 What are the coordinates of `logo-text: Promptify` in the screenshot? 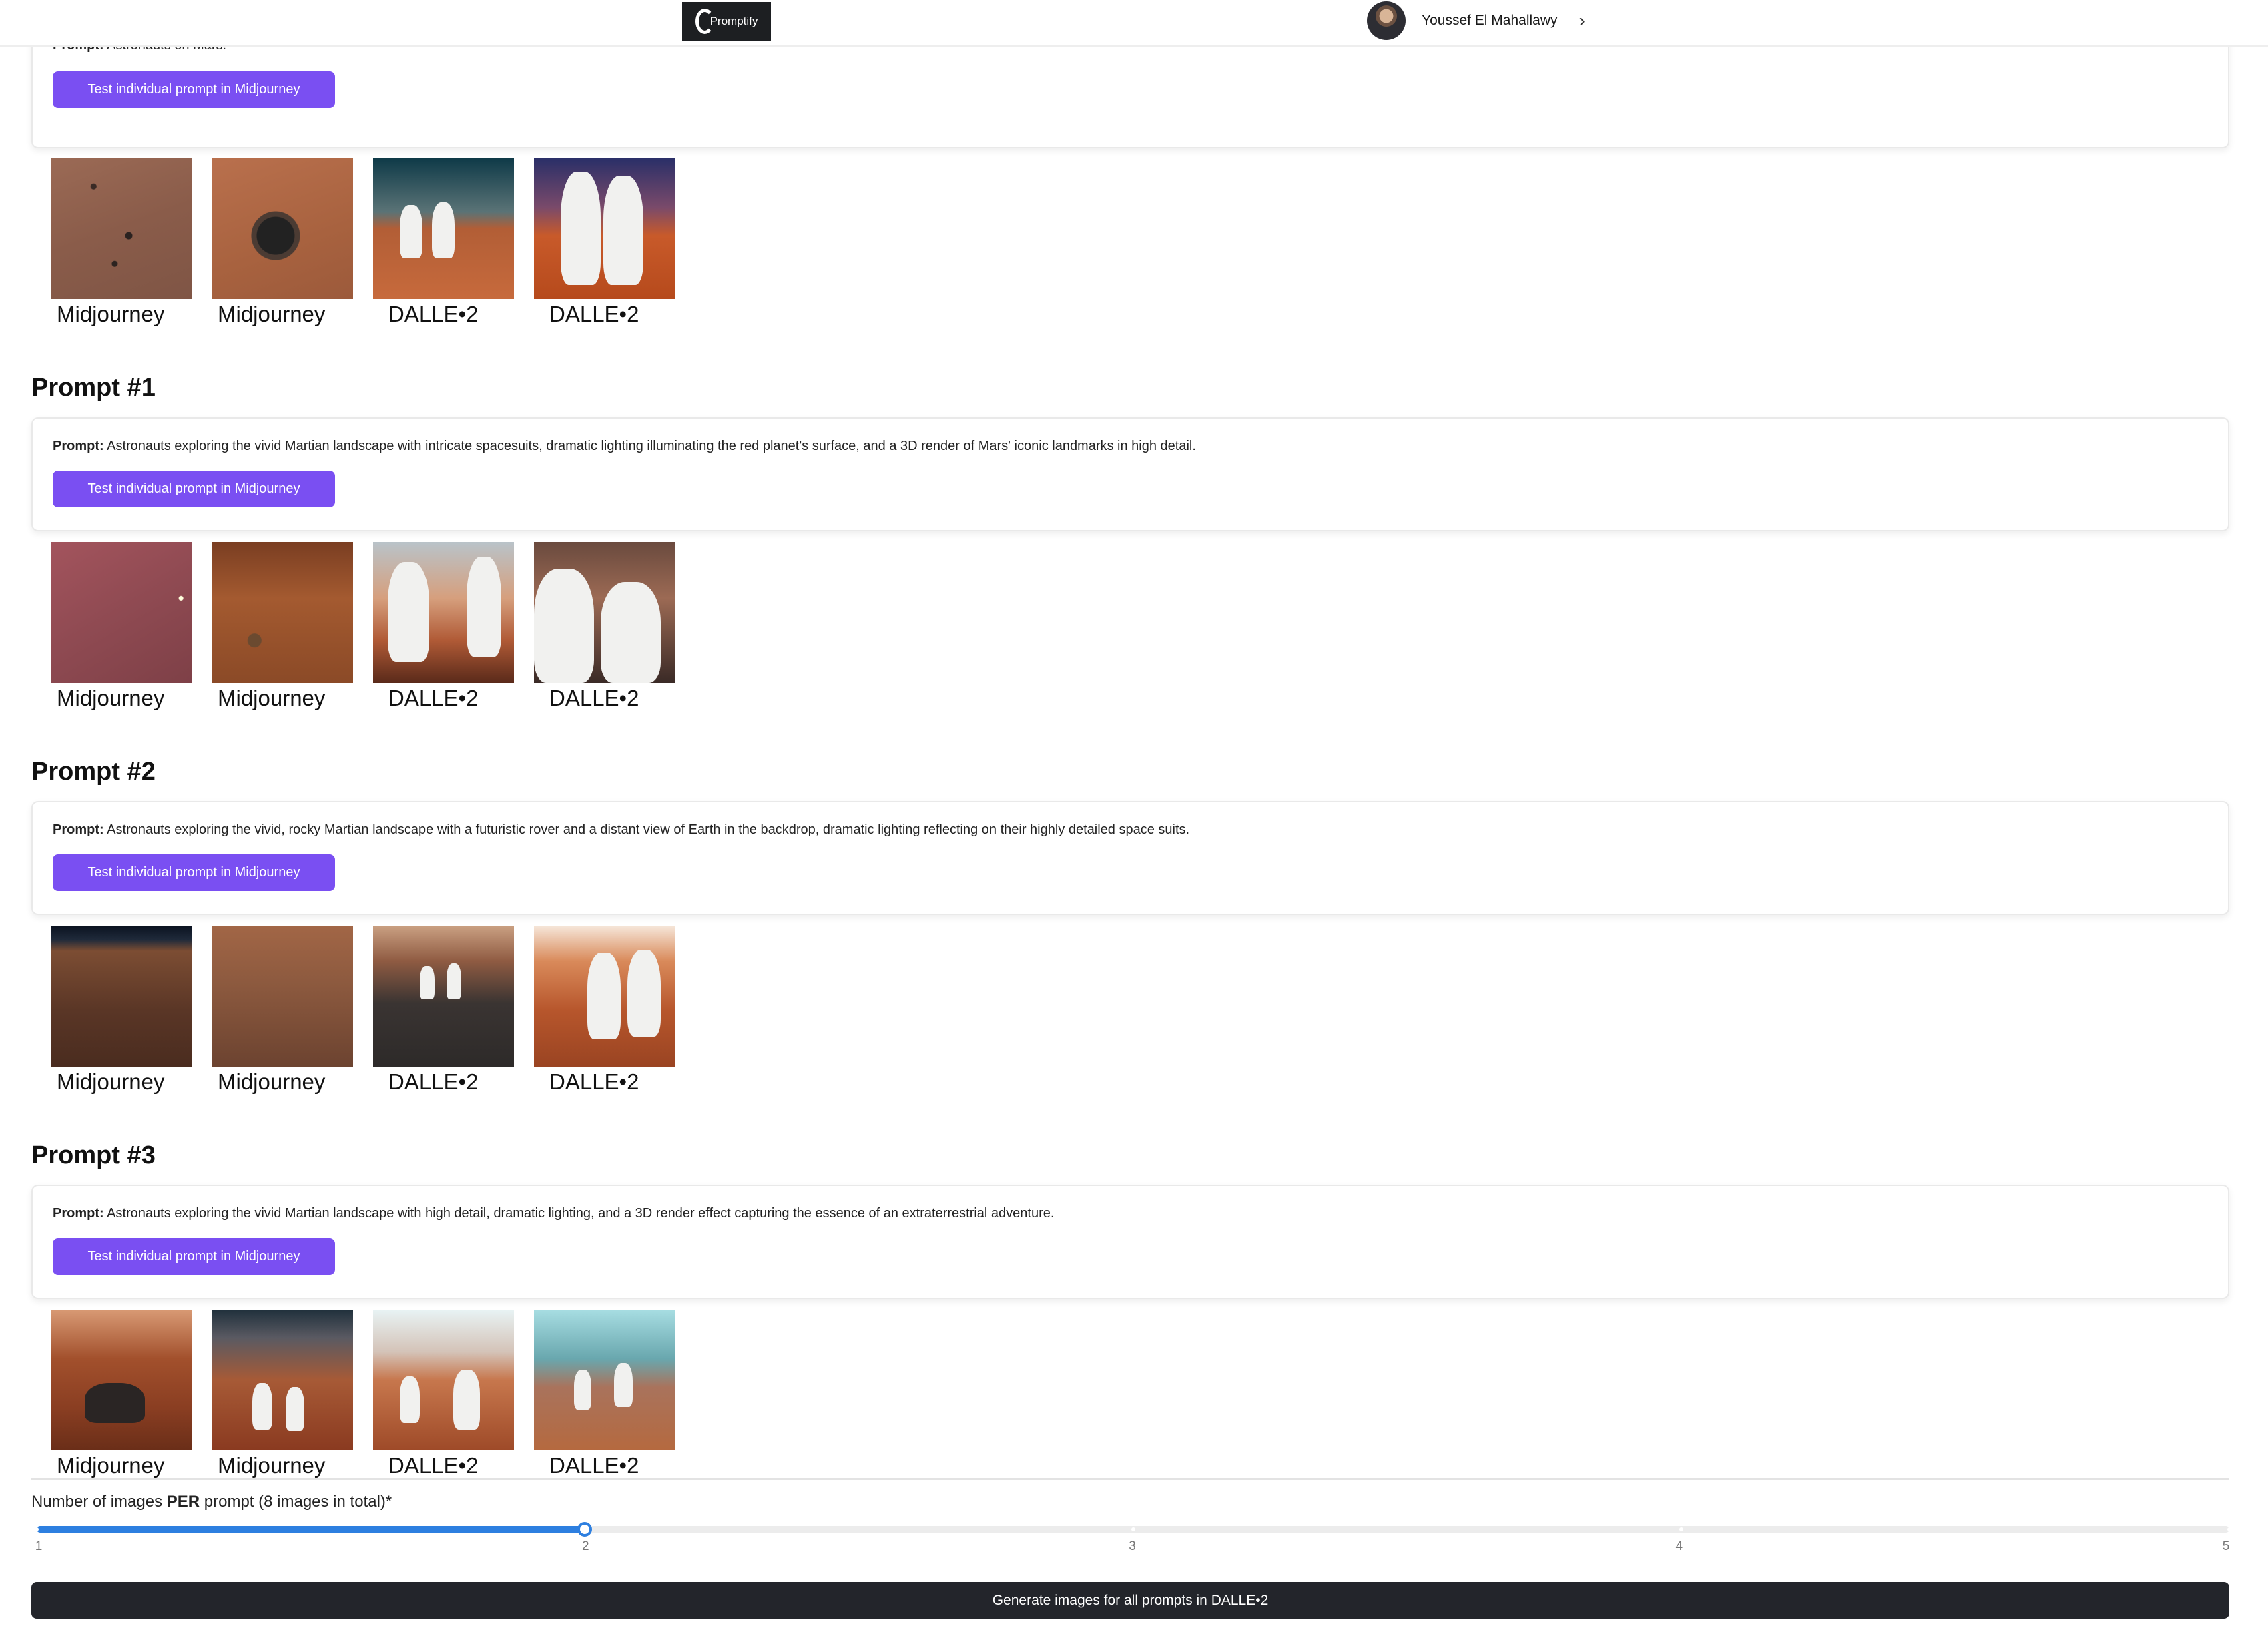 It's located at (734, 21).